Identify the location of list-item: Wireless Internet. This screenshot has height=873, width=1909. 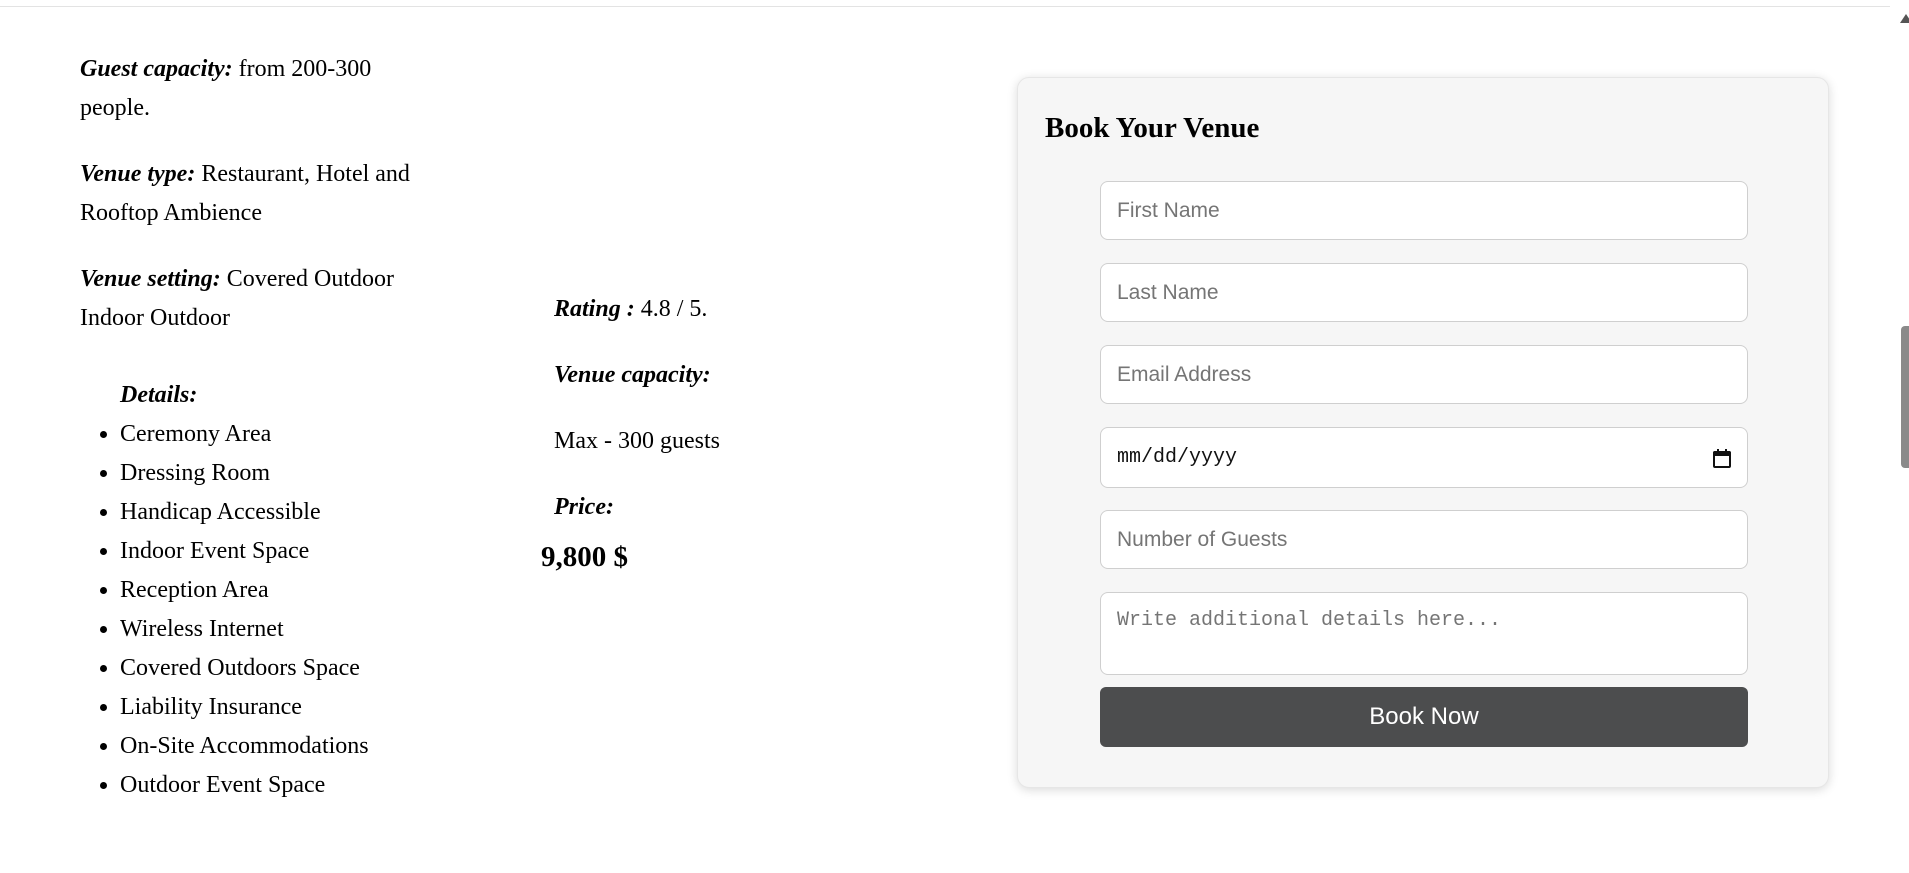
(265, 629).